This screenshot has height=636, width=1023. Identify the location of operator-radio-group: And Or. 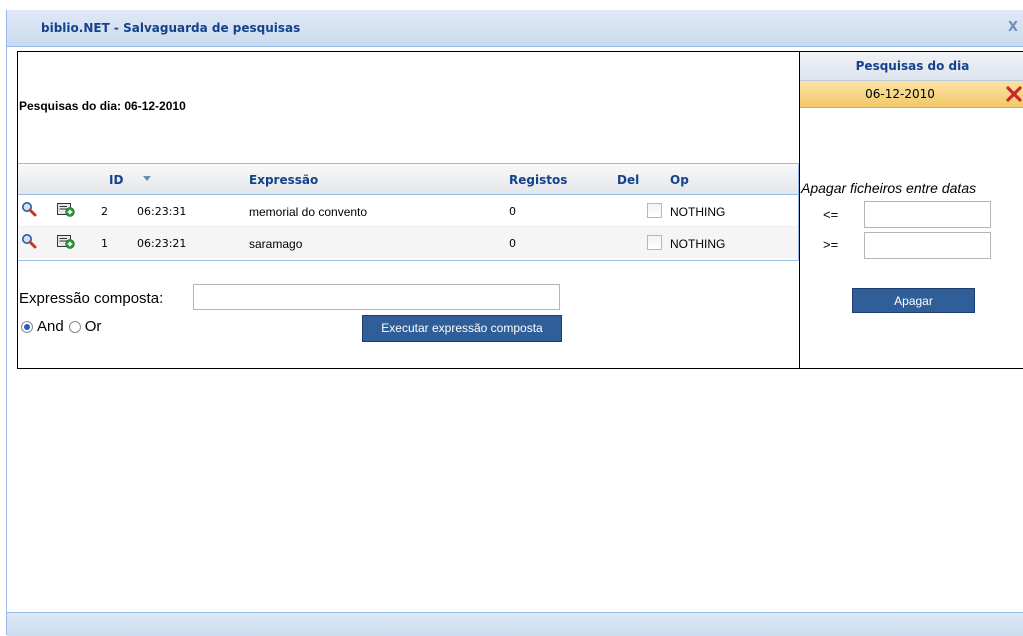
(61, 326).